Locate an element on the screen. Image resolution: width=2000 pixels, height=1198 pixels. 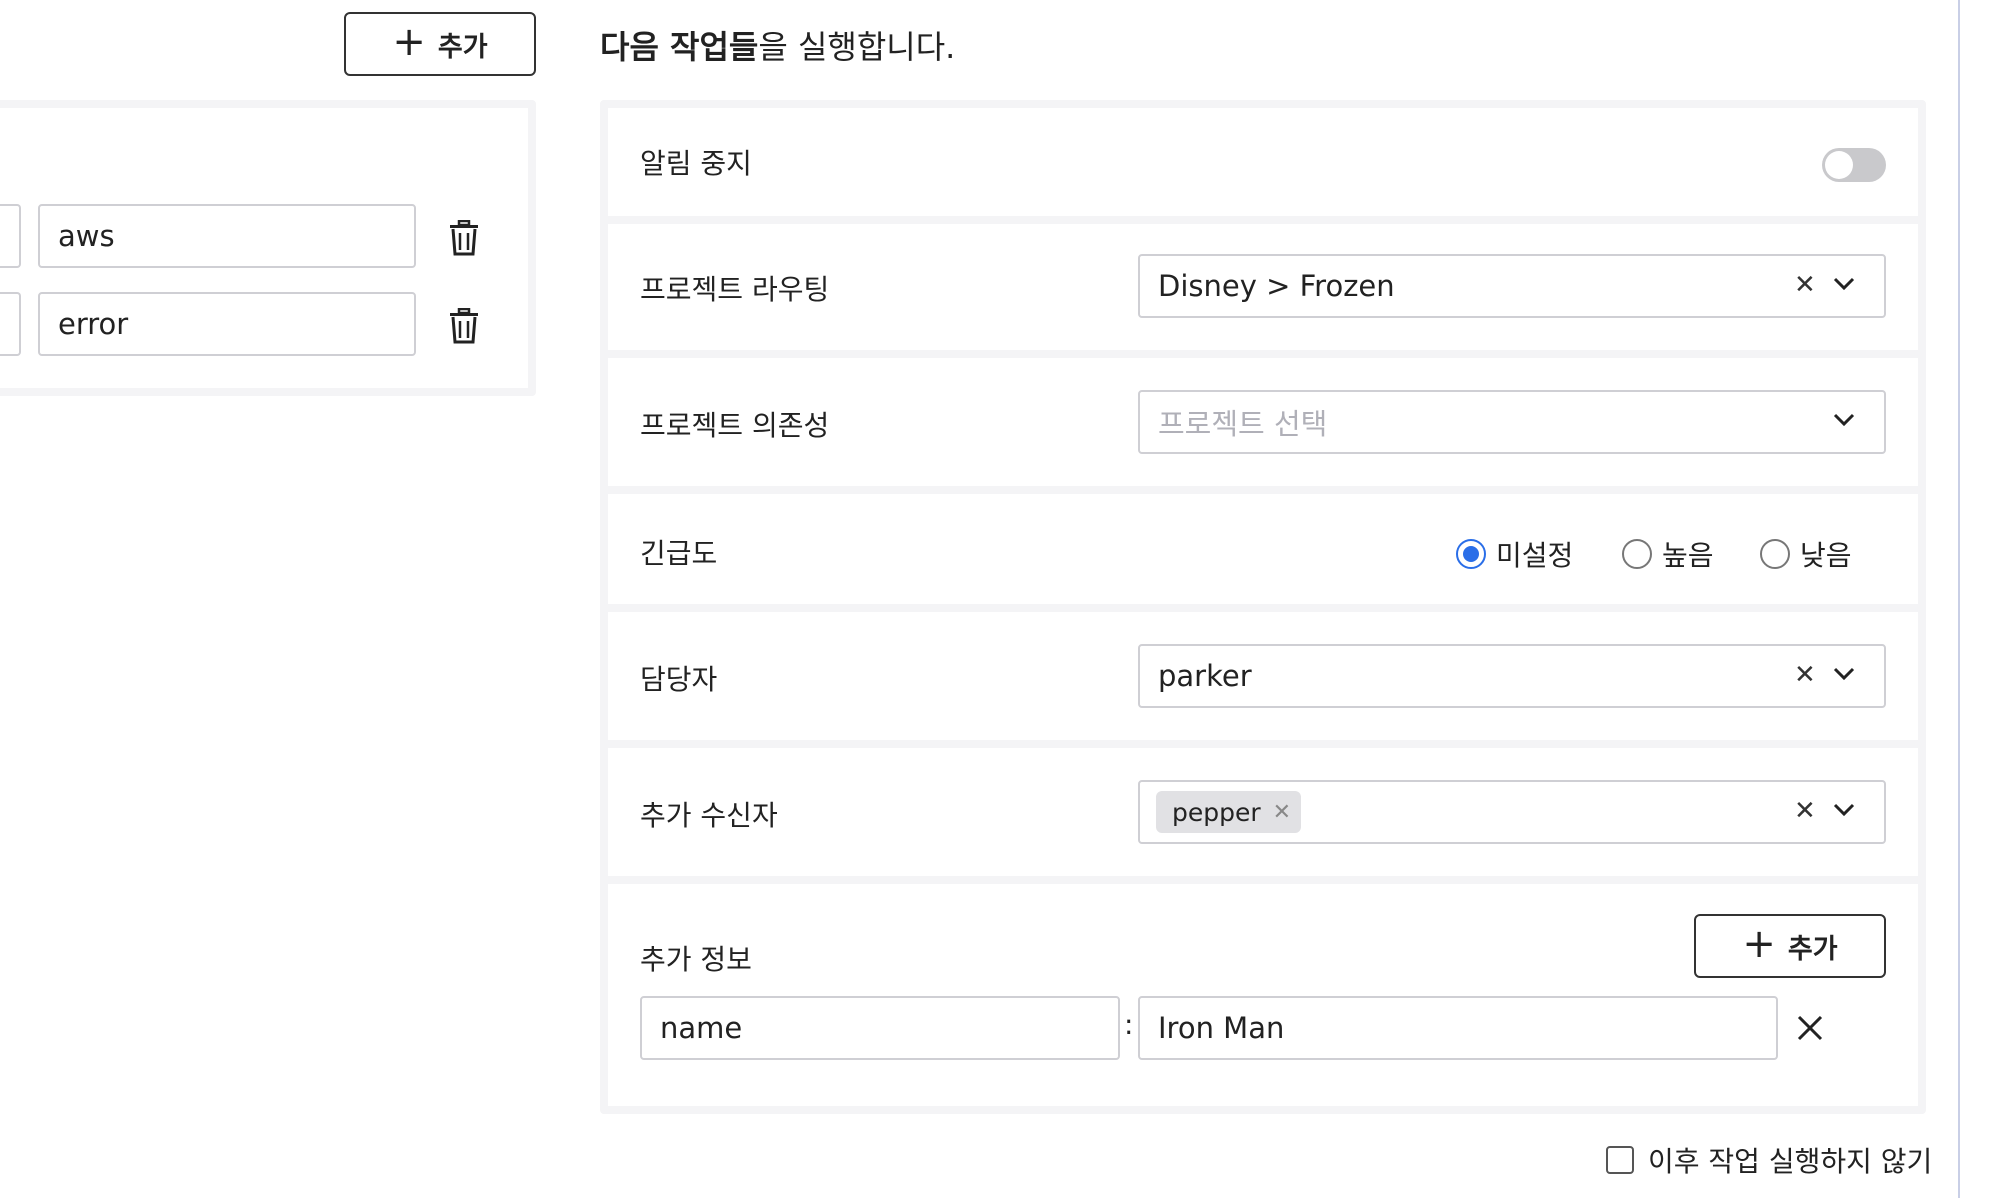
close-icon is located at coordinates (1810, 1028).